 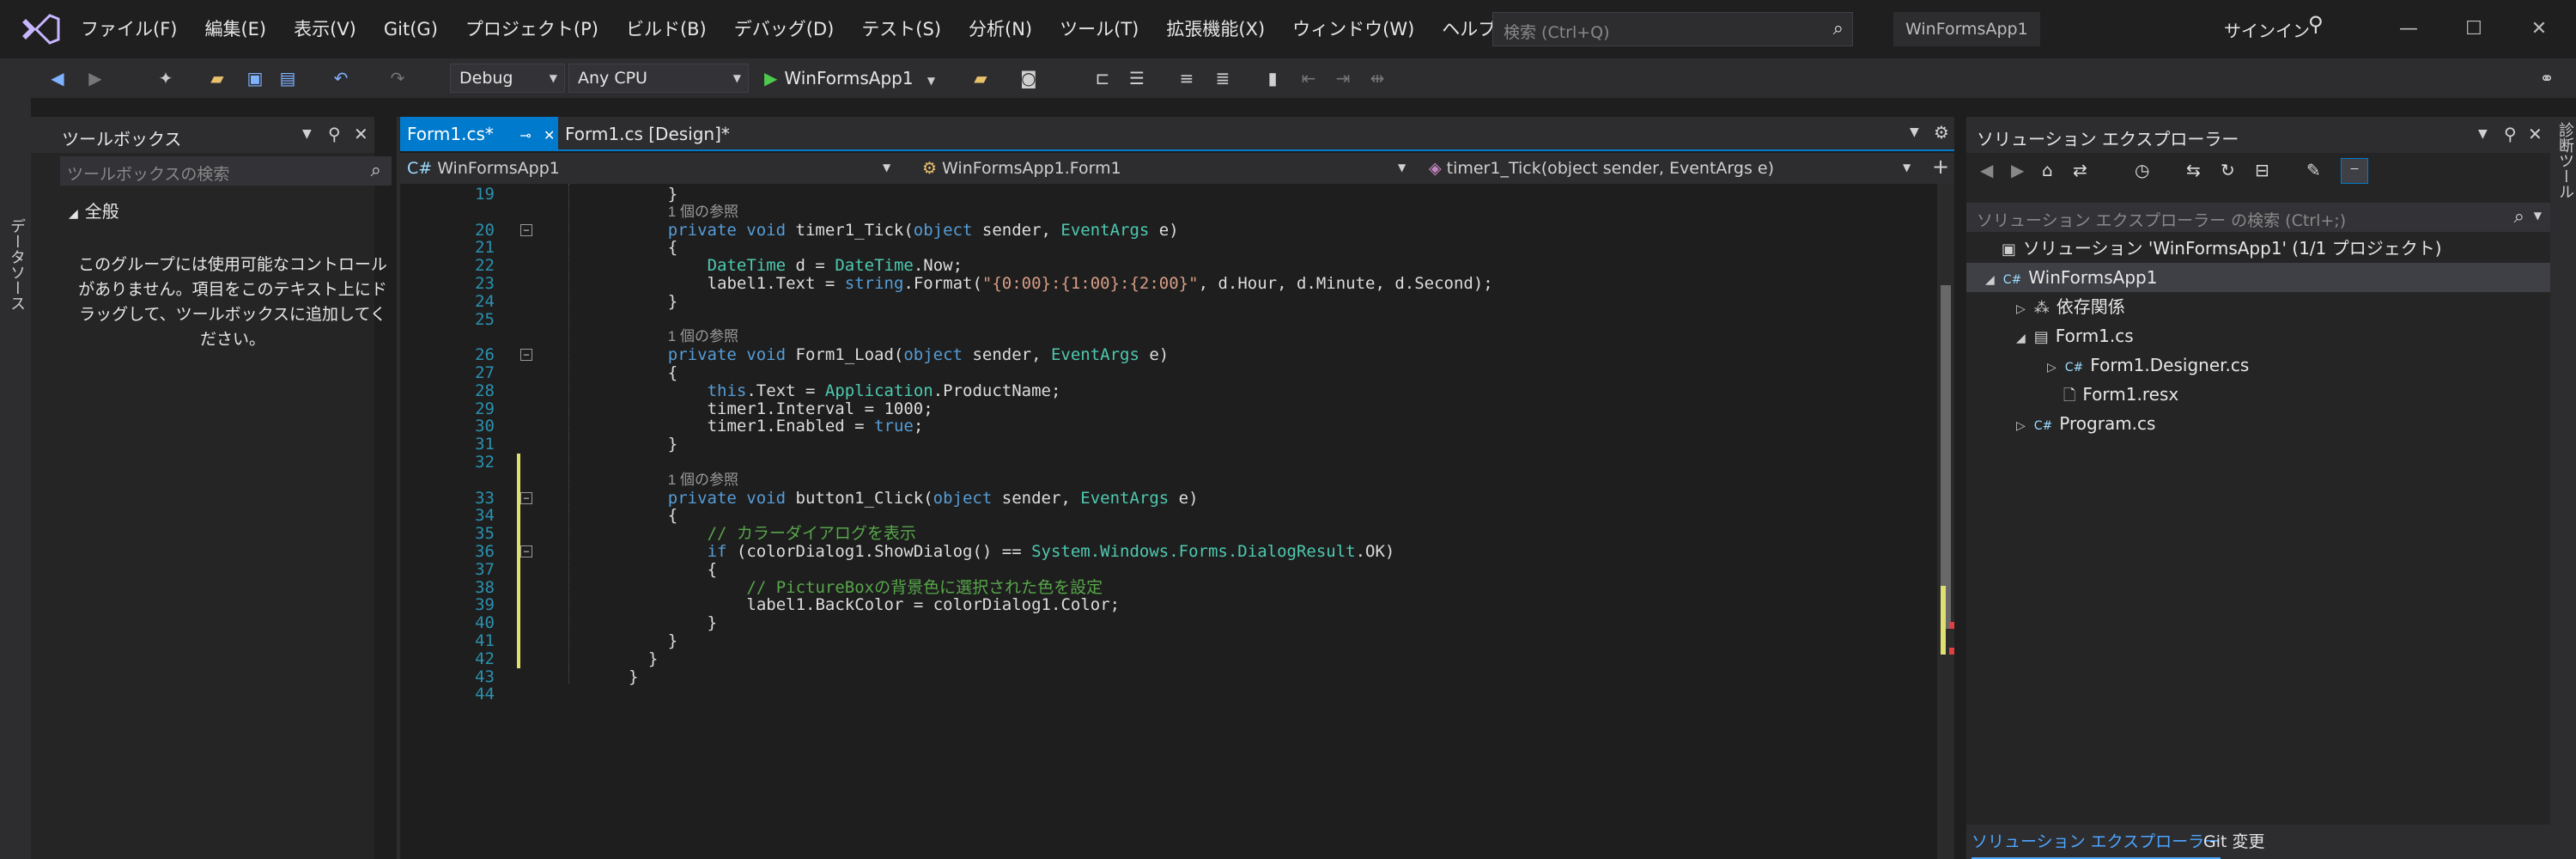 What do you see at coordinates (1169, 248) in the screenshot?
I see `code-line: 21 {` at bounding box center [1169, 248].